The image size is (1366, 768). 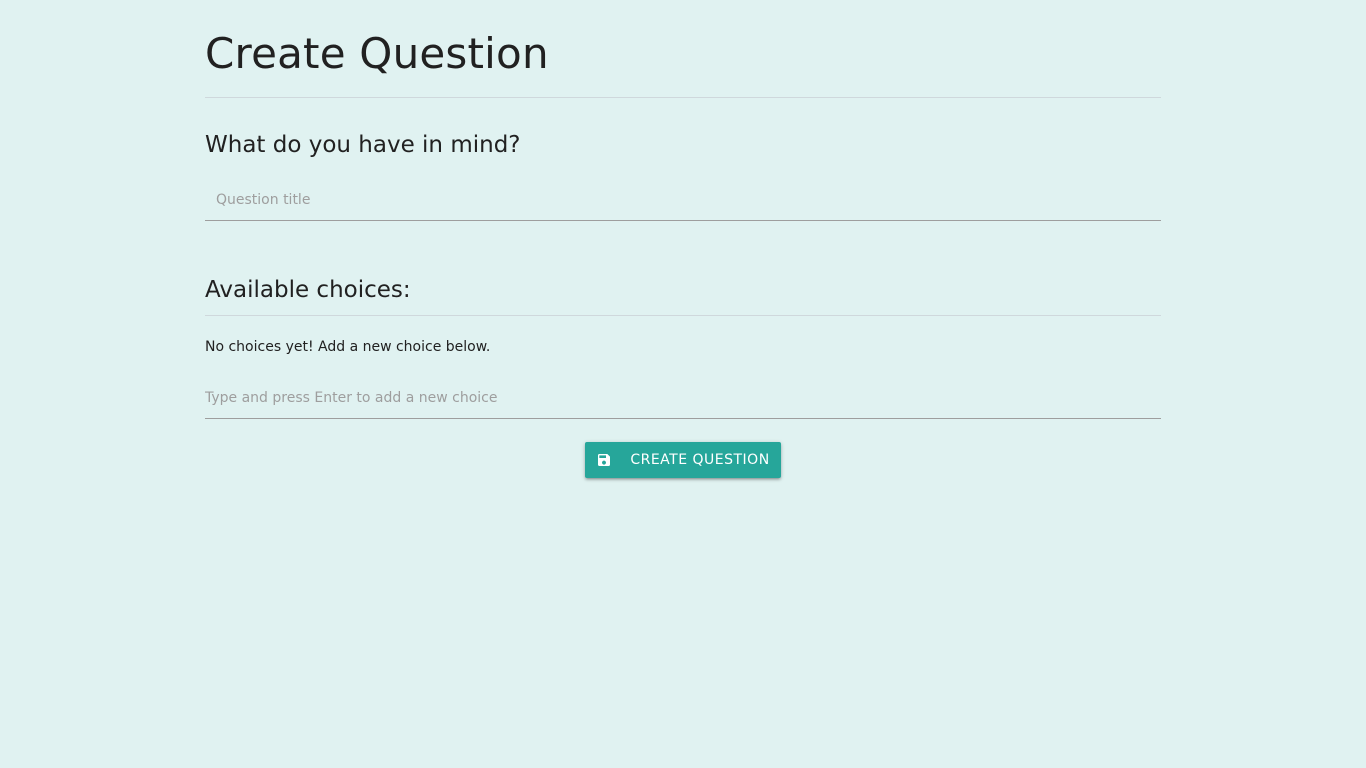 I want to click on question-title-input, so click(x=683, y=200).